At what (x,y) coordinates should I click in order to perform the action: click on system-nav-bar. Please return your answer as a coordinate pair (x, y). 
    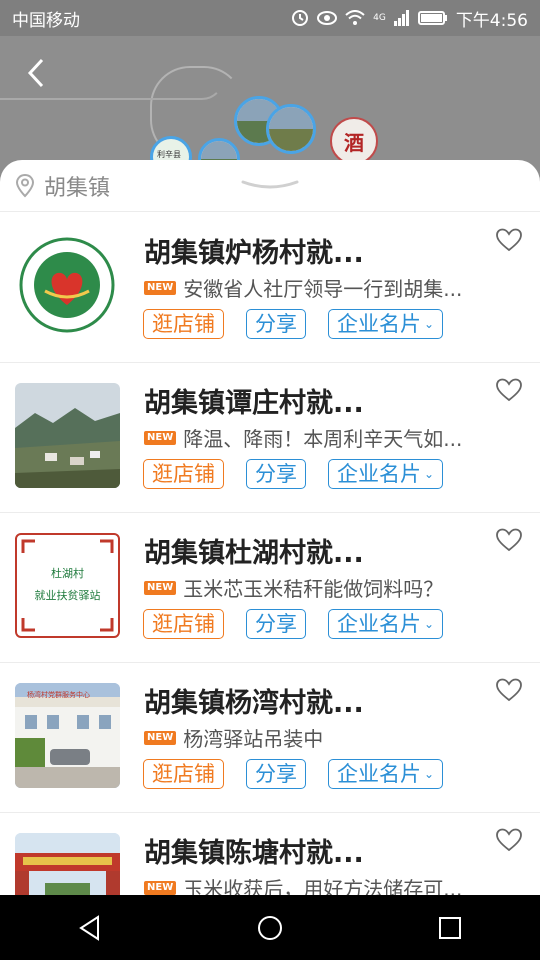
    Looking at the image, I should click on (270, 927).